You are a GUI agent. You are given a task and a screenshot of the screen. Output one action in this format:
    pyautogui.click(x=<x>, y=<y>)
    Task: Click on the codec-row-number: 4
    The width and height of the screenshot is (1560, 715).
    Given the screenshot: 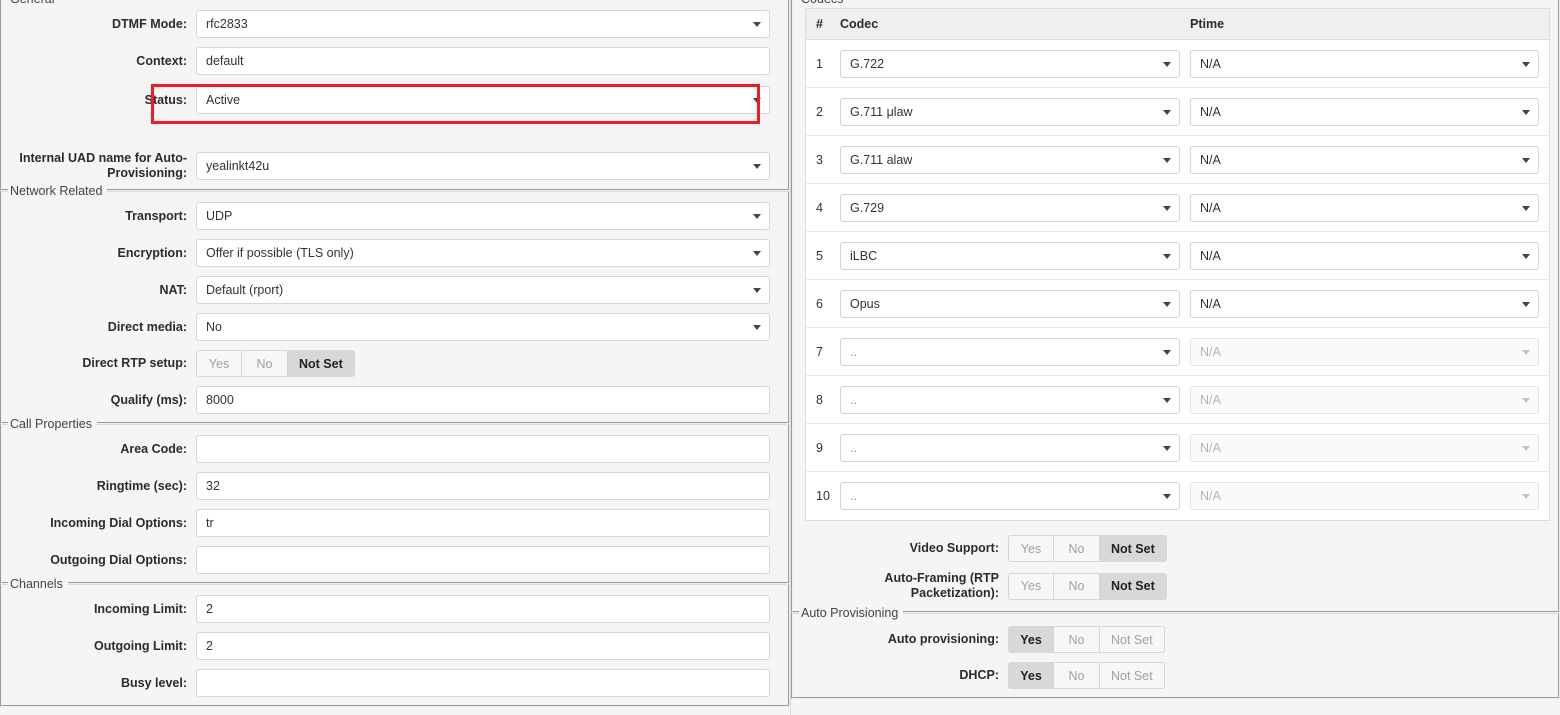 What is the action you would take?
    pyautogui.click(x=819, y=207)
    